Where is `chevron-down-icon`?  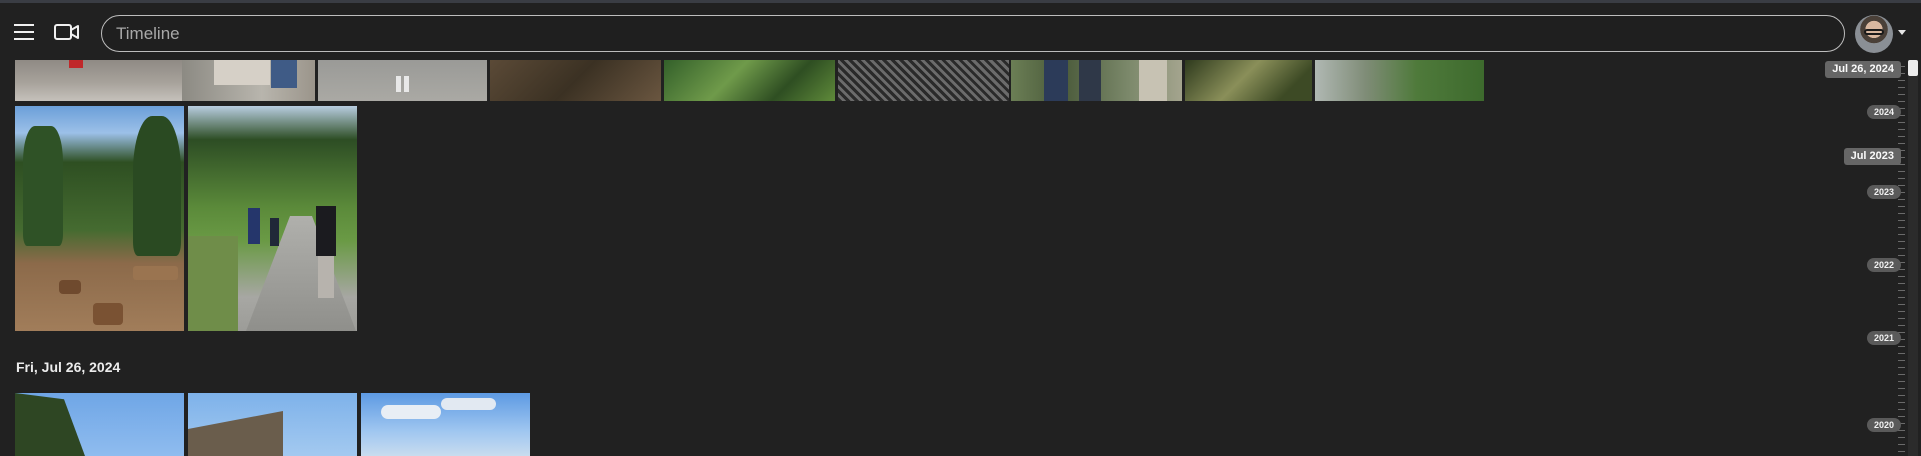
chevron-down-icon is located at coordinates (1902, 32).